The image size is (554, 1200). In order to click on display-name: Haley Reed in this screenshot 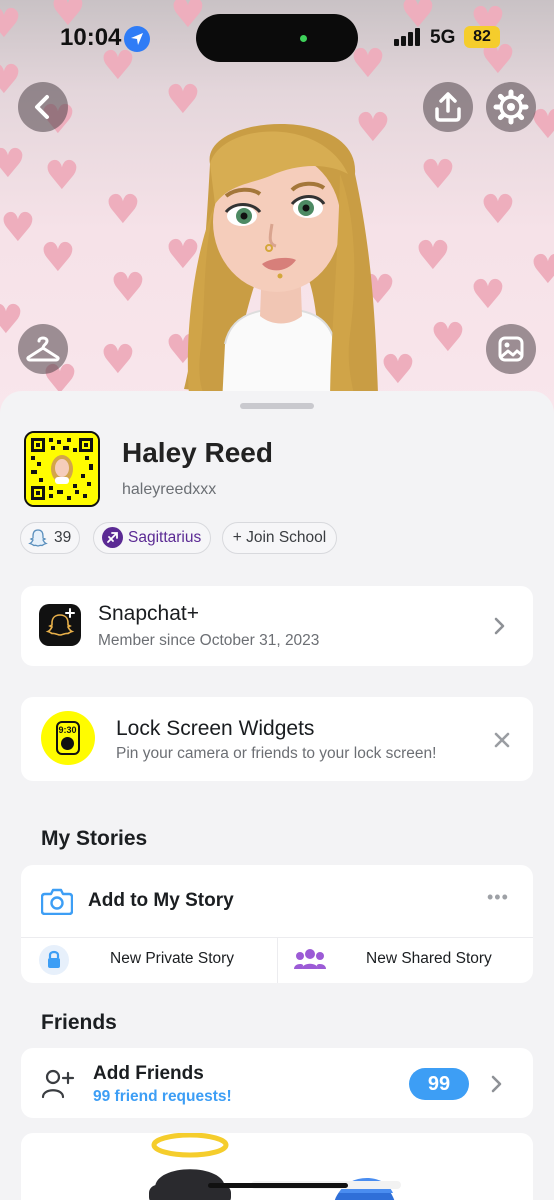, I will do `click(197, 452)`.